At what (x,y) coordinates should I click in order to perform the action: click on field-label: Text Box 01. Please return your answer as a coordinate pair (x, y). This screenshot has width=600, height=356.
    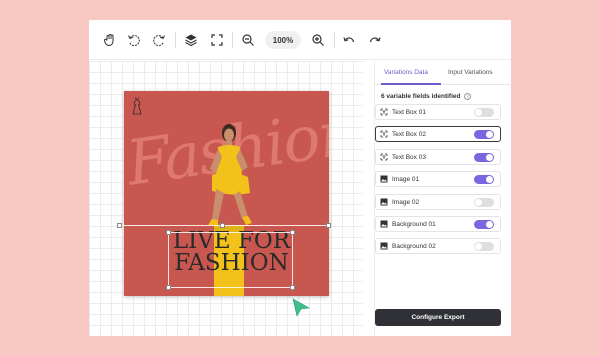
    Looking at the image, I should click on (409, 112).